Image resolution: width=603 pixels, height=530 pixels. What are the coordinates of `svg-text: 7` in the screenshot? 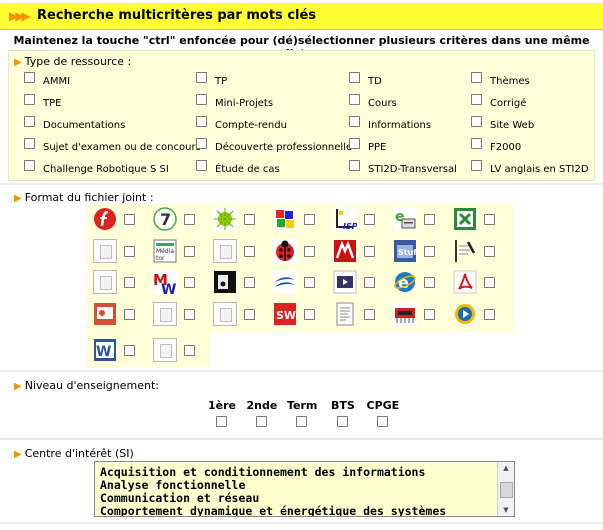 It's located at (165, 219).